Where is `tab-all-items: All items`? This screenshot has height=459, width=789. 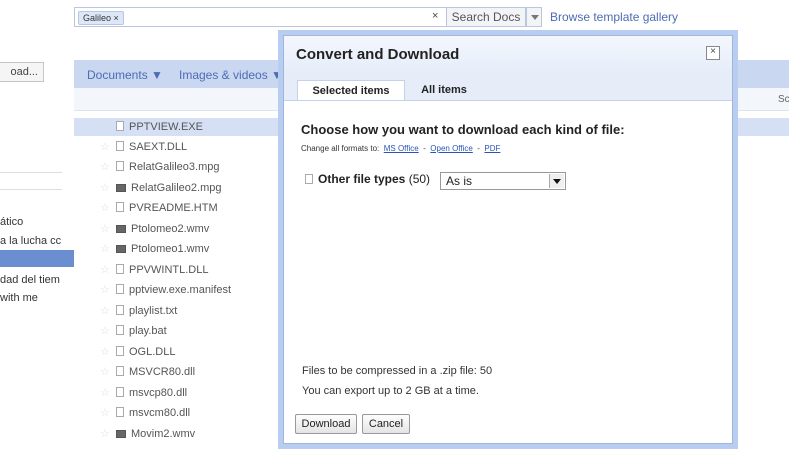 tab-all-items: All items is located at coordinates (444, 90).